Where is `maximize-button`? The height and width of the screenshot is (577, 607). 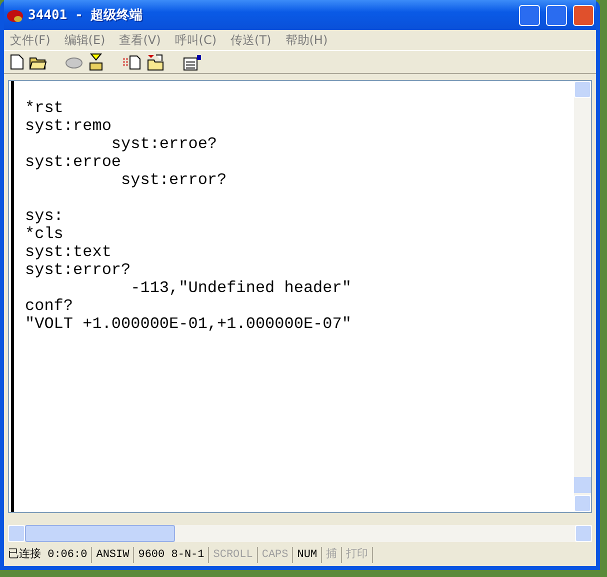
maximize-button is located at coordinates (556, 15).